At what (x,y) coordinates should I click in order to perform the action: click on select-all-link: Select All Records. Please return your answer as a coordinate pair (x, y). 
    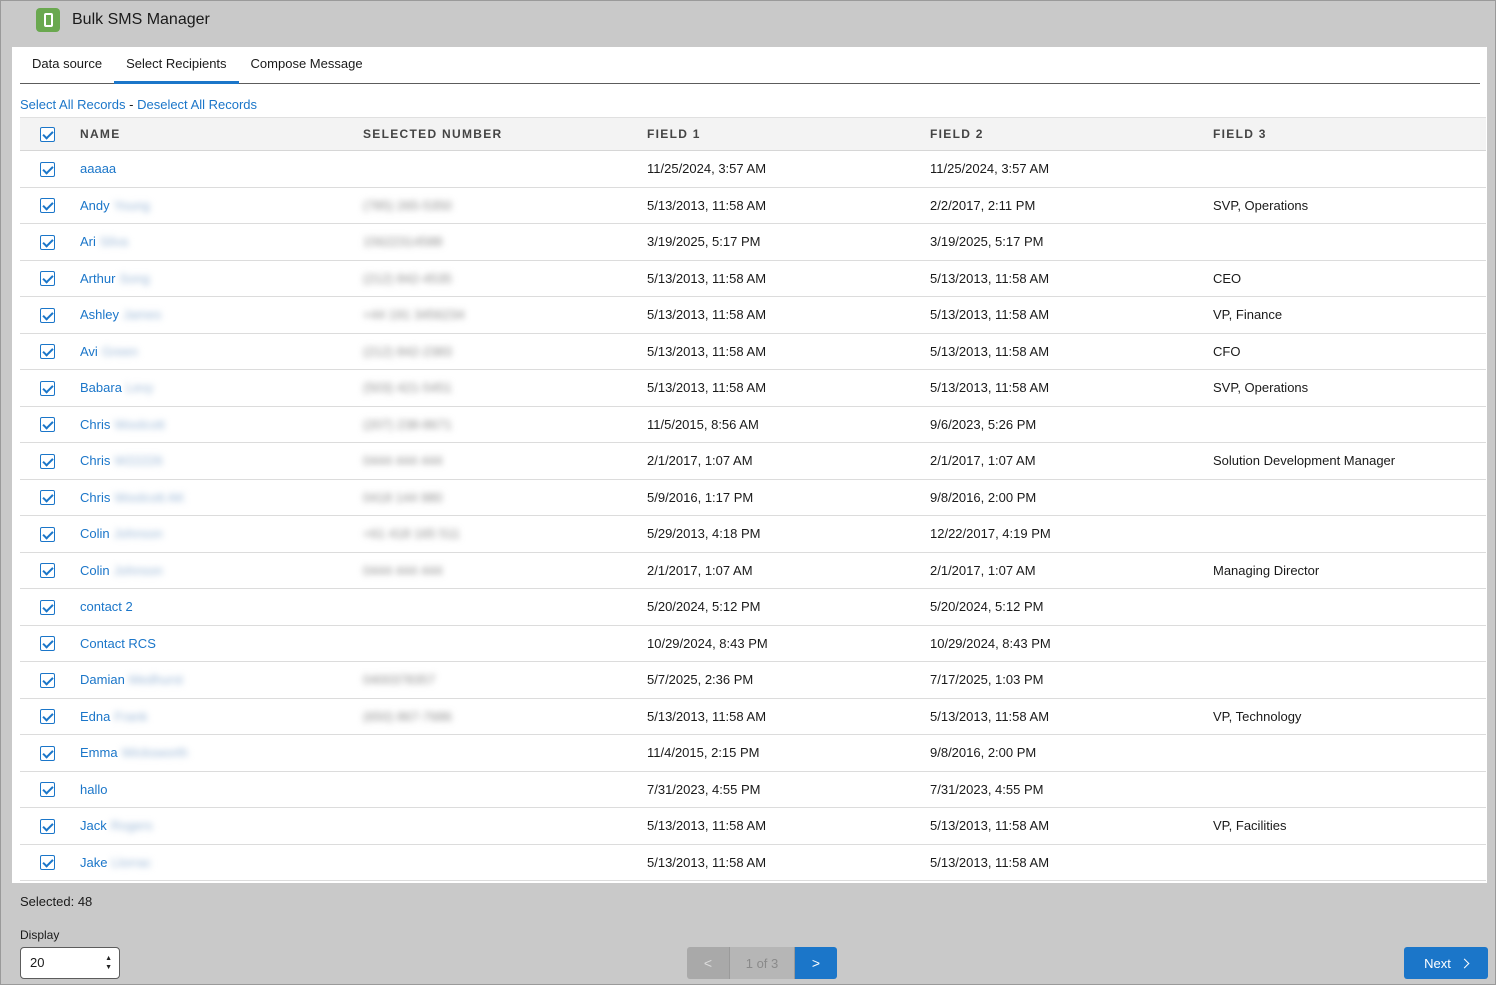
    Looking at the image, I should click on (73, 104).